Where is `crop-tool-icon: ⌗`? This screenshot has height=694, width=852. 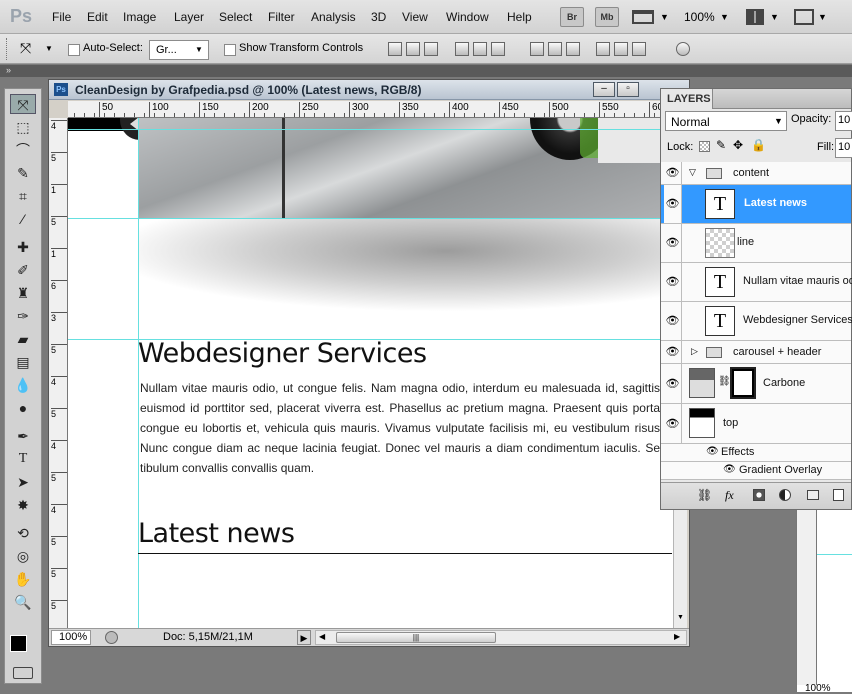 crop-tool-icon: ⌗ is located at coordinates (23, 196).